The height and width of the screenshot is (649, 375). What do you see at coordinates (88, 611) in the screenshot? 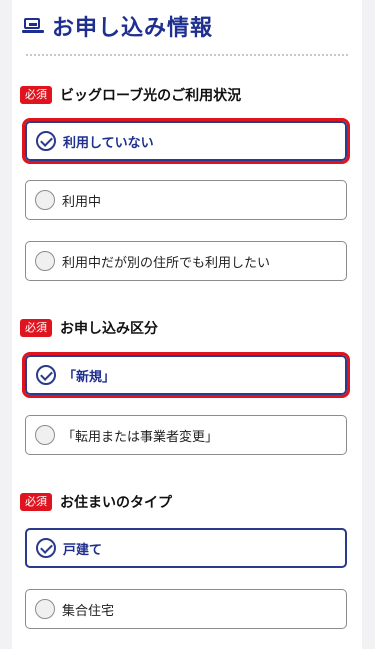
I see `option-label: 集合住宅` at bounding box center [88, 611].